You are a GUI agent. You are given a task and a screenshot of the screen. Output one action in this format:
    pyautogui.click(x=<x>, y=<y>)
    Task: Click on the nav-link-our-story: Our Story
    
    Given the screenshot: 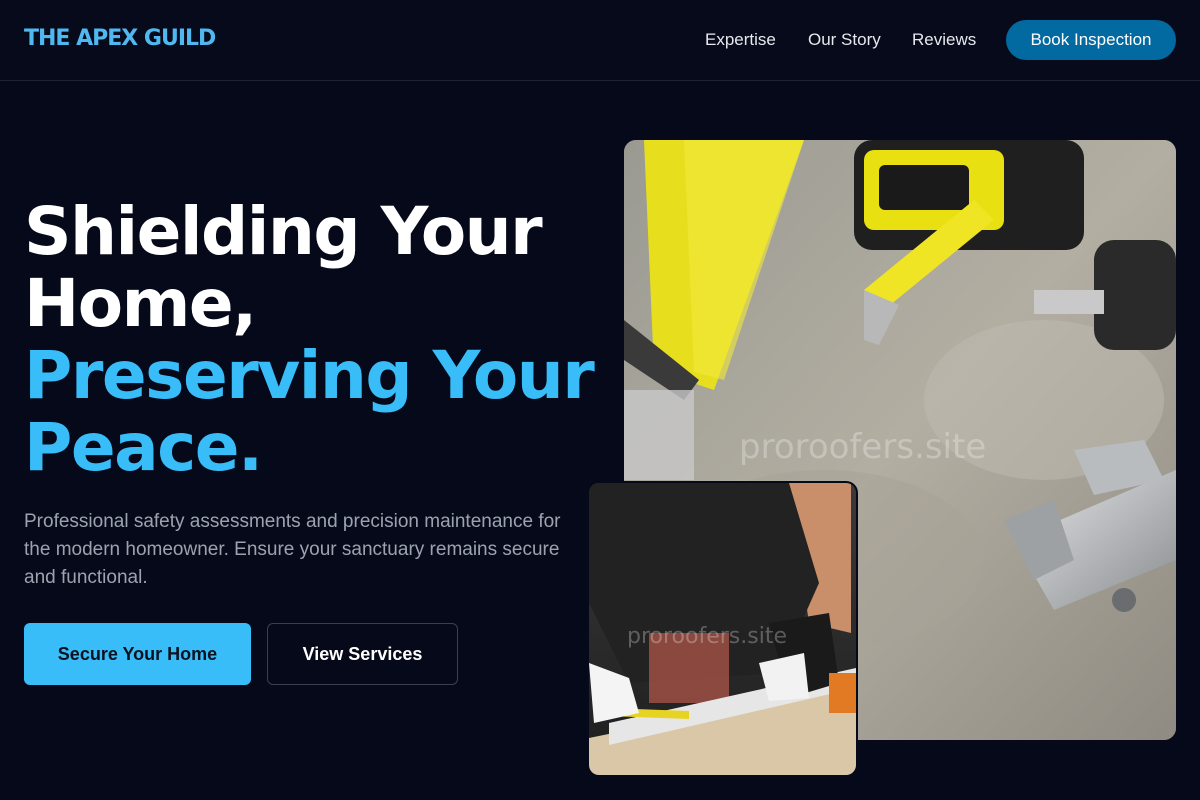 What is the action you would take?
    pyautogui.click(x=844, y=40)
    